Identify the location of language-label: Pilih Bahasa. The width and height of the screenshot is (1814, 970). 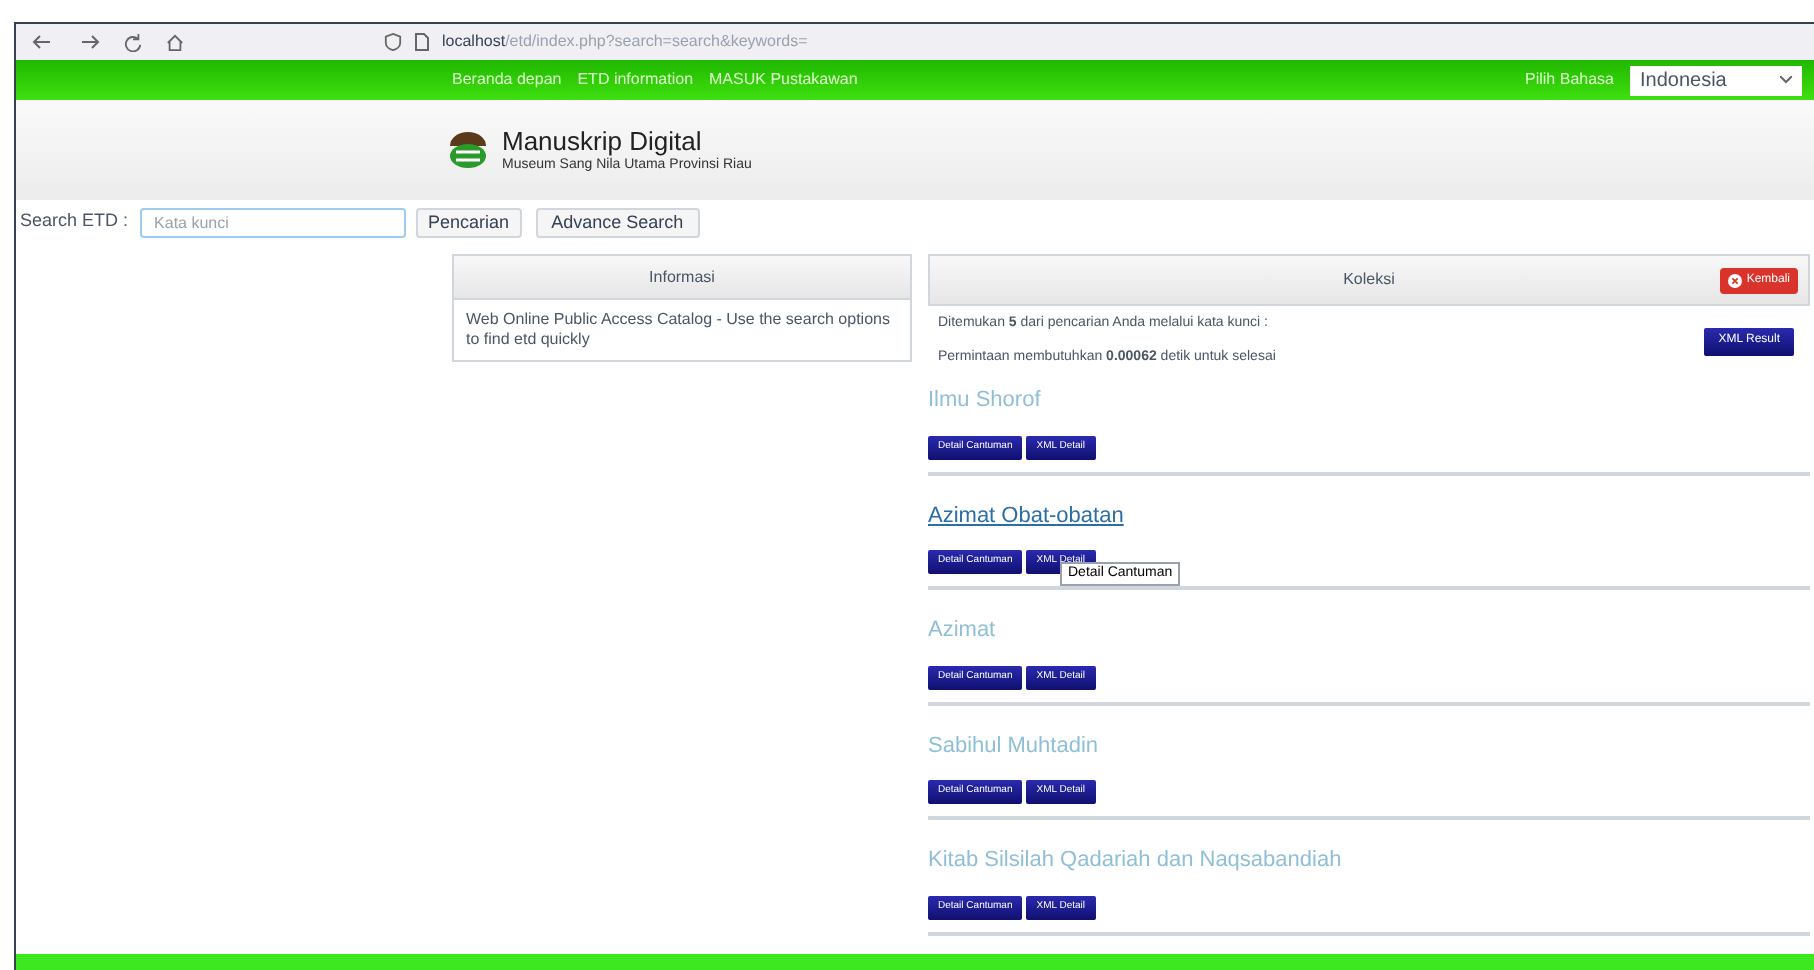
(1569, 80).